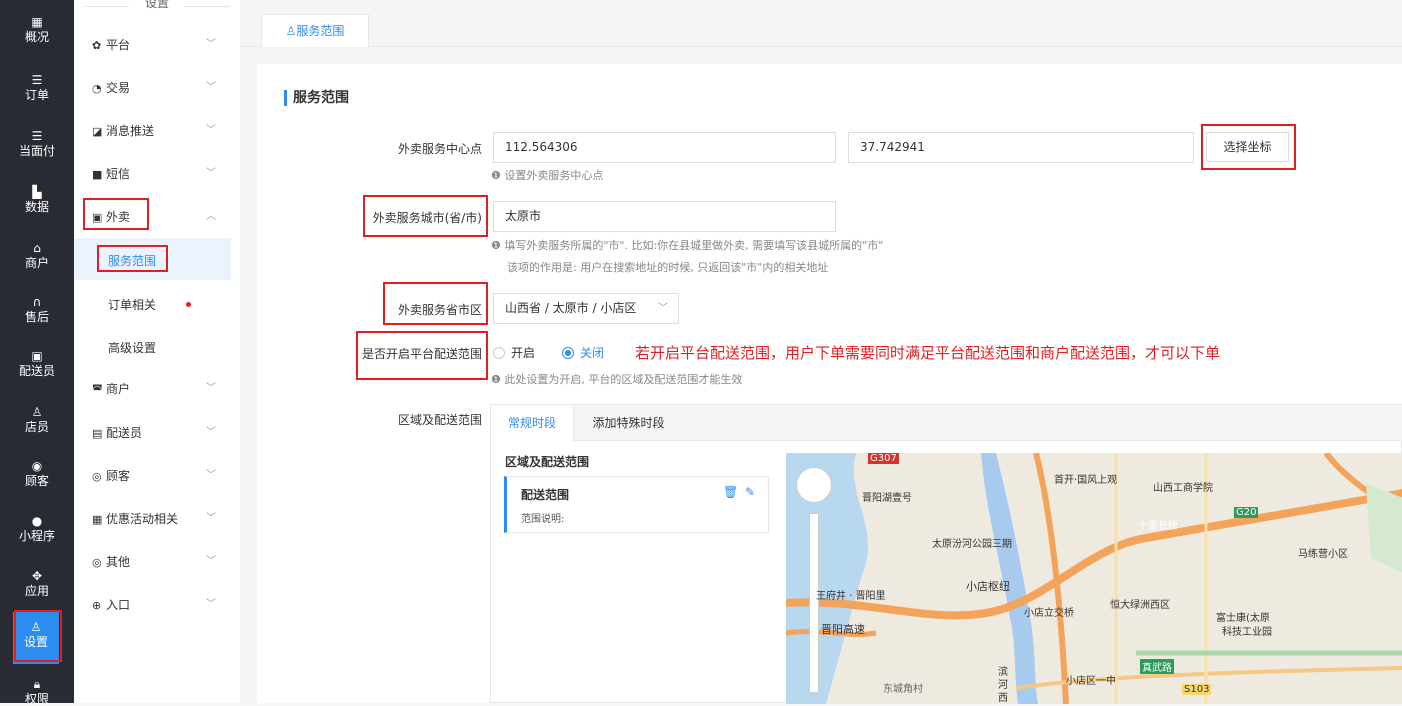 Image resolution: width=1402 pixels, height=706 pixels. What do you see at coordinates (545, 495) in the screenshot?
I see `range-item-title: 配送范围` at bounding box center [545, 495].